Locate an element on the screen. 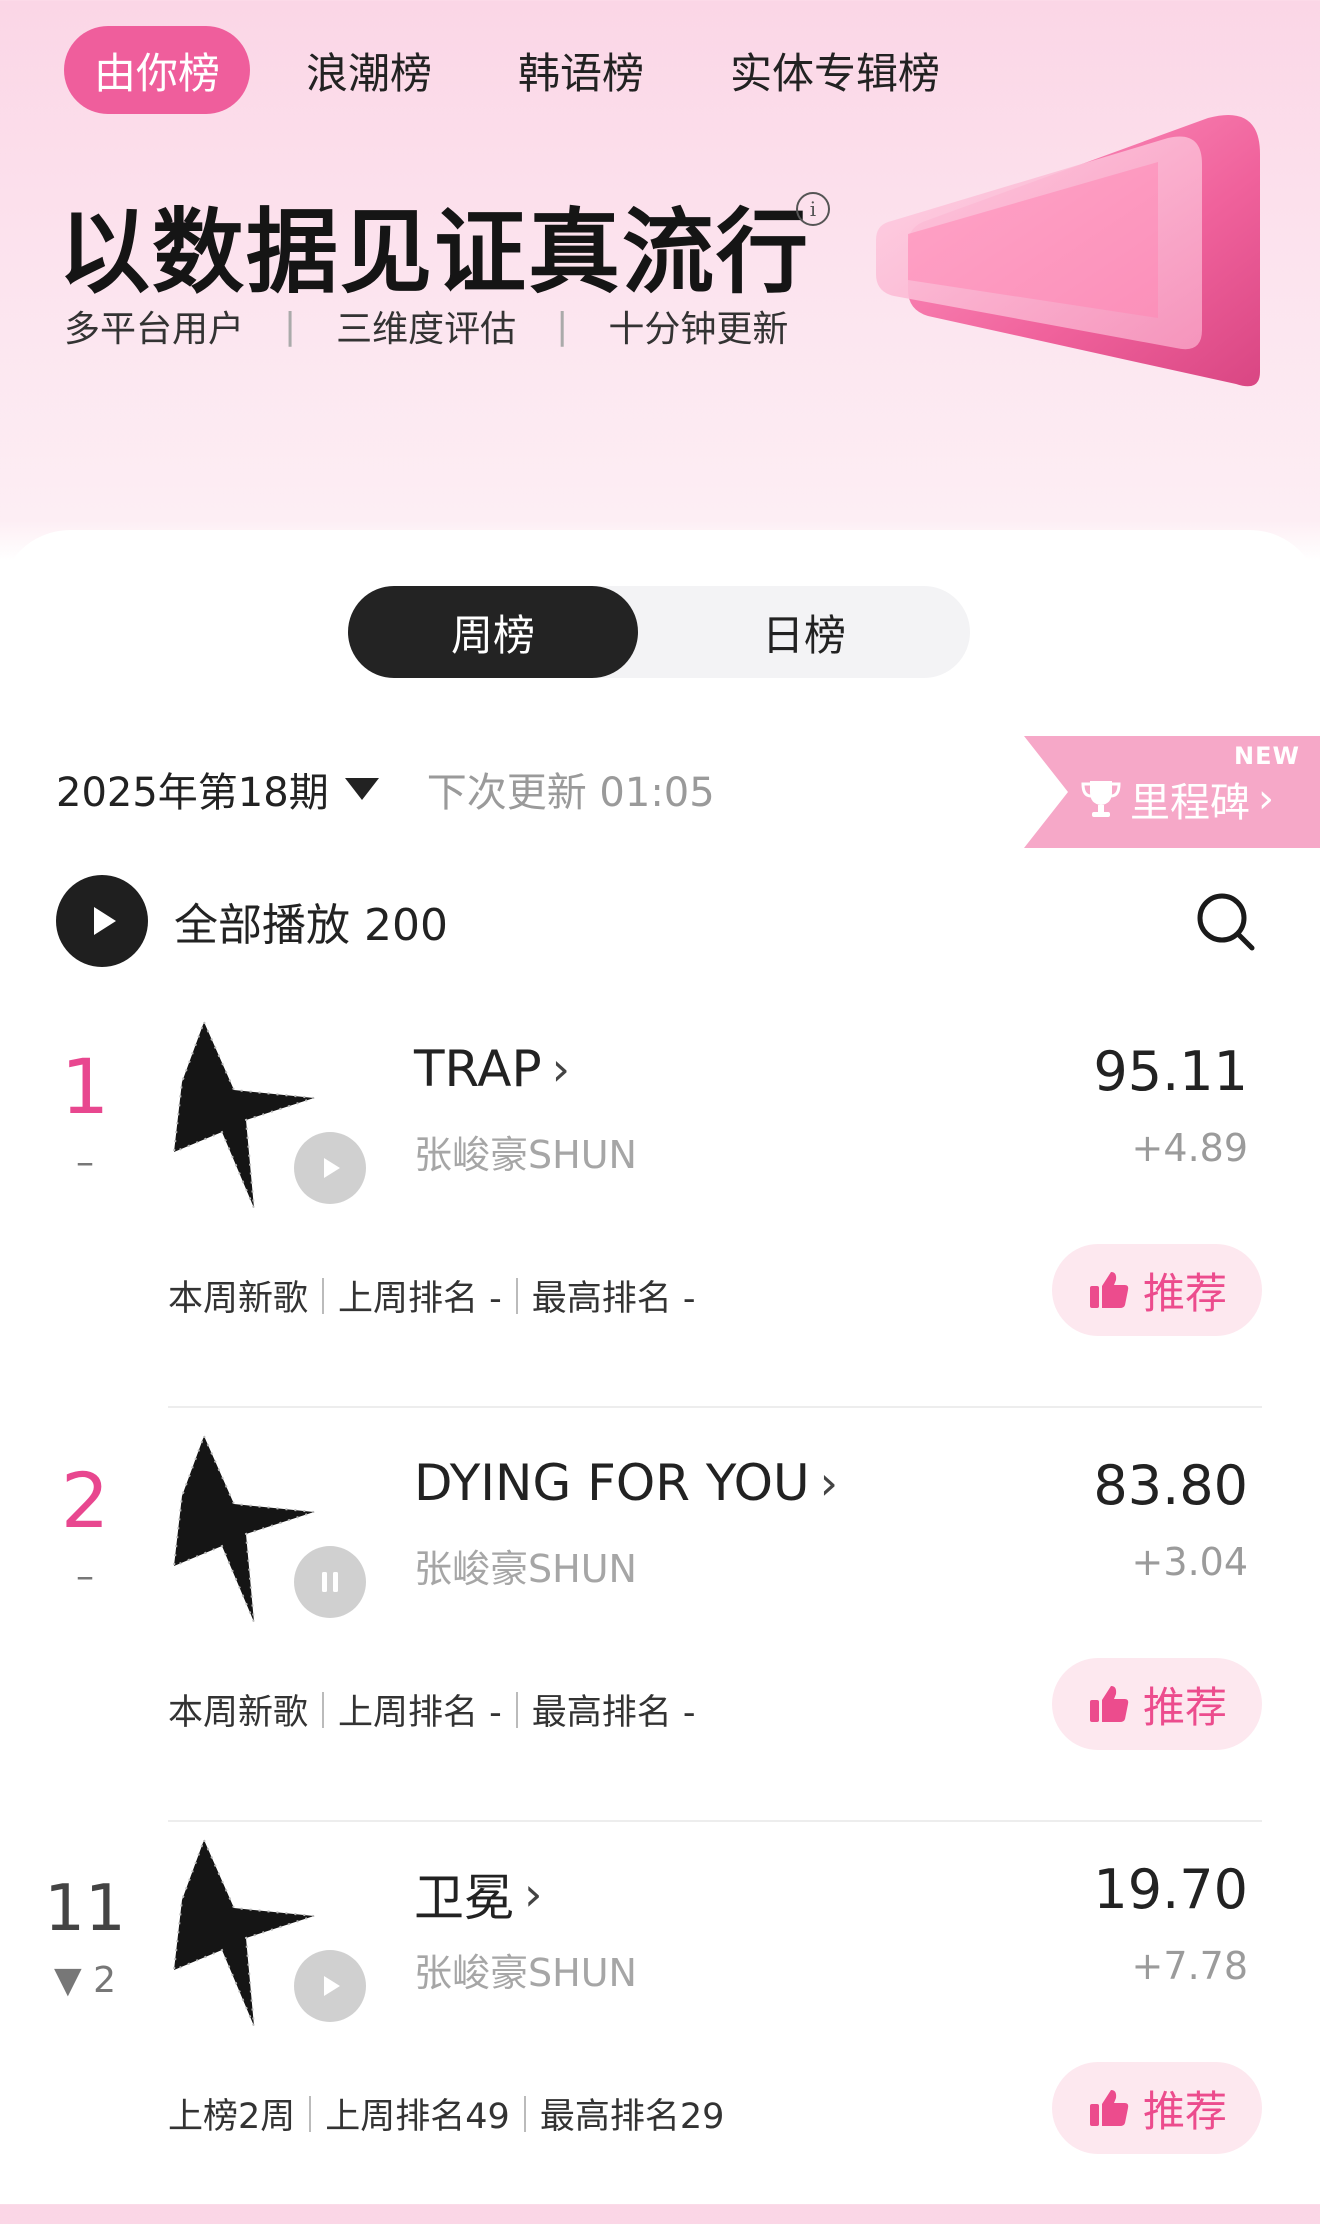  info-icon: i is located at coordinates (813, 209).